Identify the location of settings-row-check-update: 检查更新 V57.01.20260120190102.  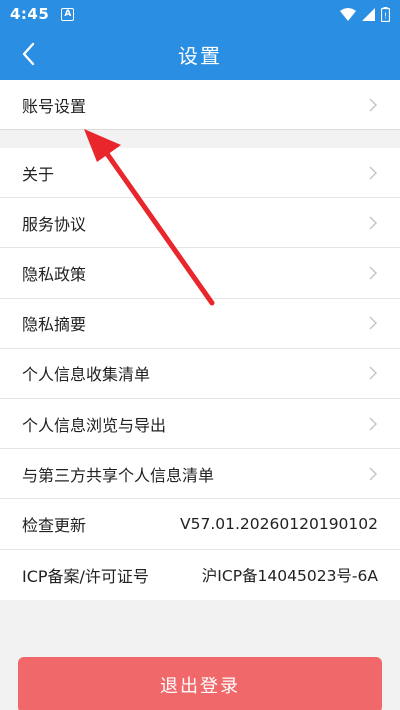
(200, 524).